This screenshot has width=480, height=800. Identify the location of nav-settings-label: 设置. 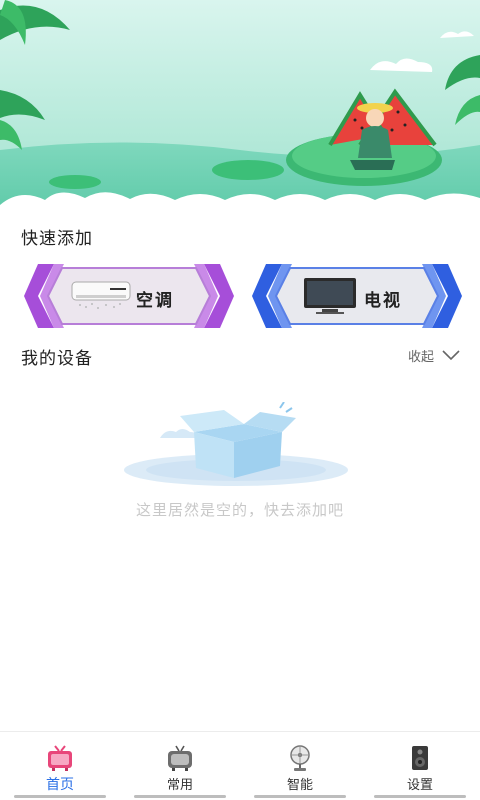
(419, 785).